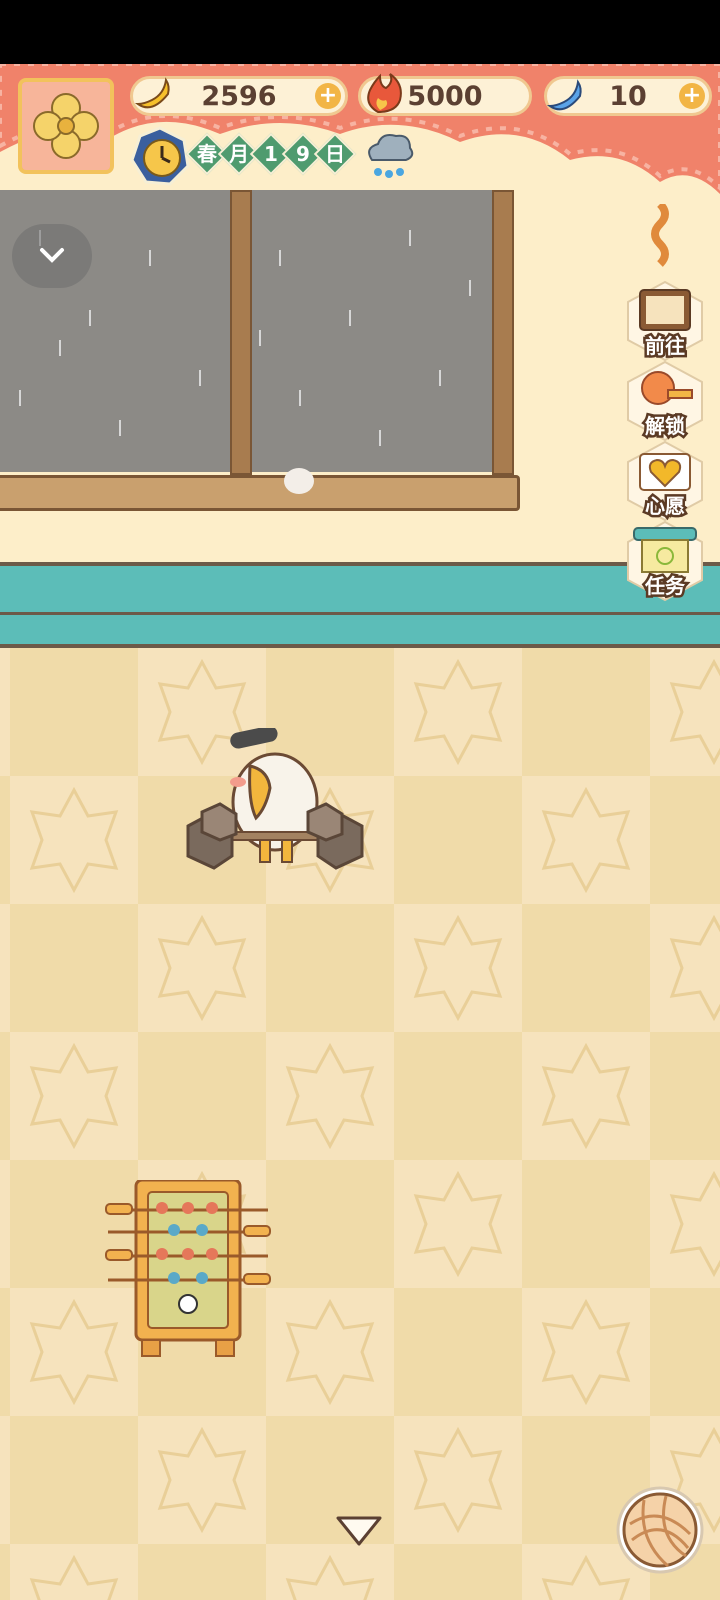  What do you see at coordinates (564, 95) in the screenshot?
I see `blue-banana-icon` at bounding box center [564, 95].